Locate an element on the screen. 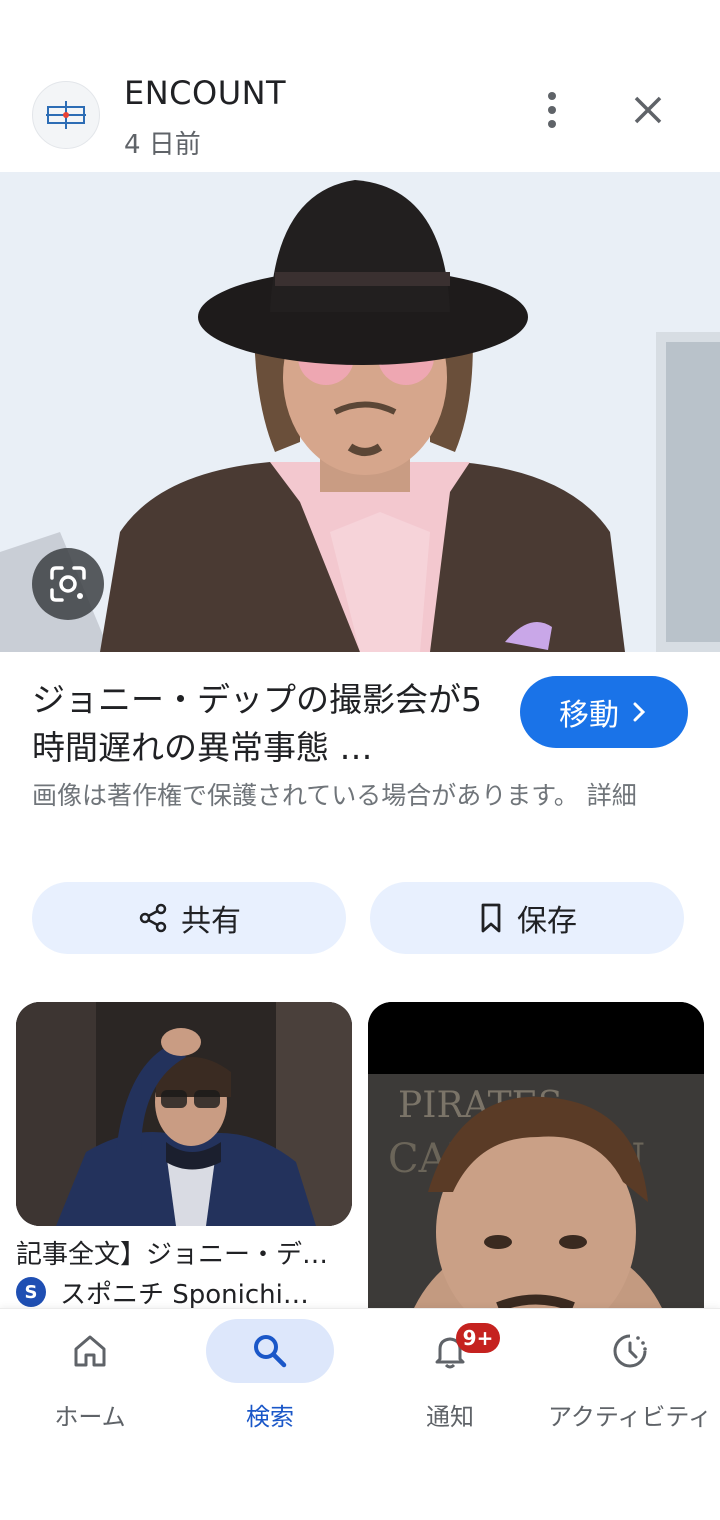 The height and width of the screenshot is (1520, 720). copyright-notice: 画像は著作権で保護されている場合があります。 詳細 is located at coordinates (362, 796).